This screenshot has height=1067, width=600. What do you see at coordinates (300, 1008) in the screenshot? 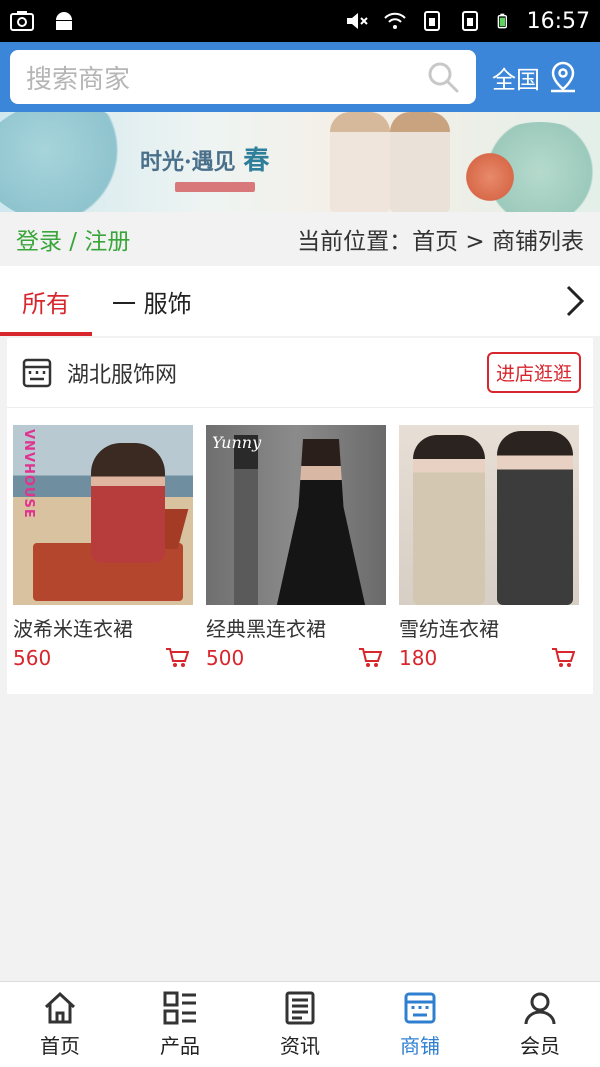
I see `news-icon` at bounding box center [300, 1008].